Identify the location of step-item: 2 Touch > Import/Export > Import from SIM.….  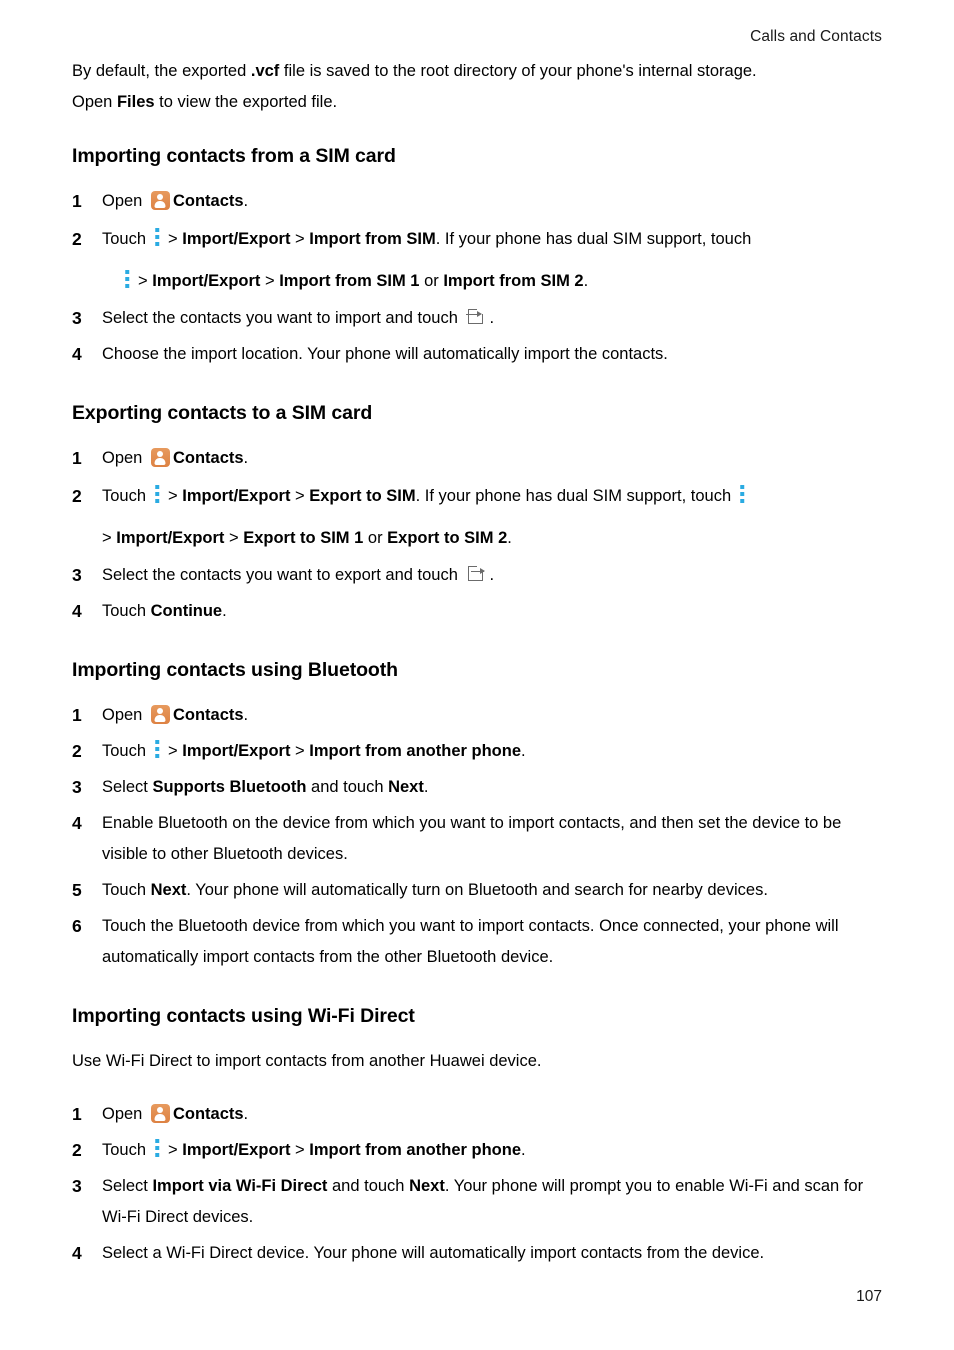
(477, 260).